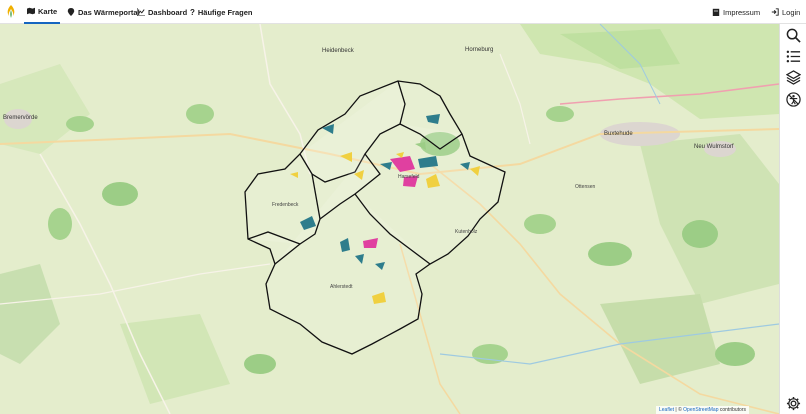  I want to click on map-attribution: Leaflet | © OpenStreetMap contributors, so click(702, 410).